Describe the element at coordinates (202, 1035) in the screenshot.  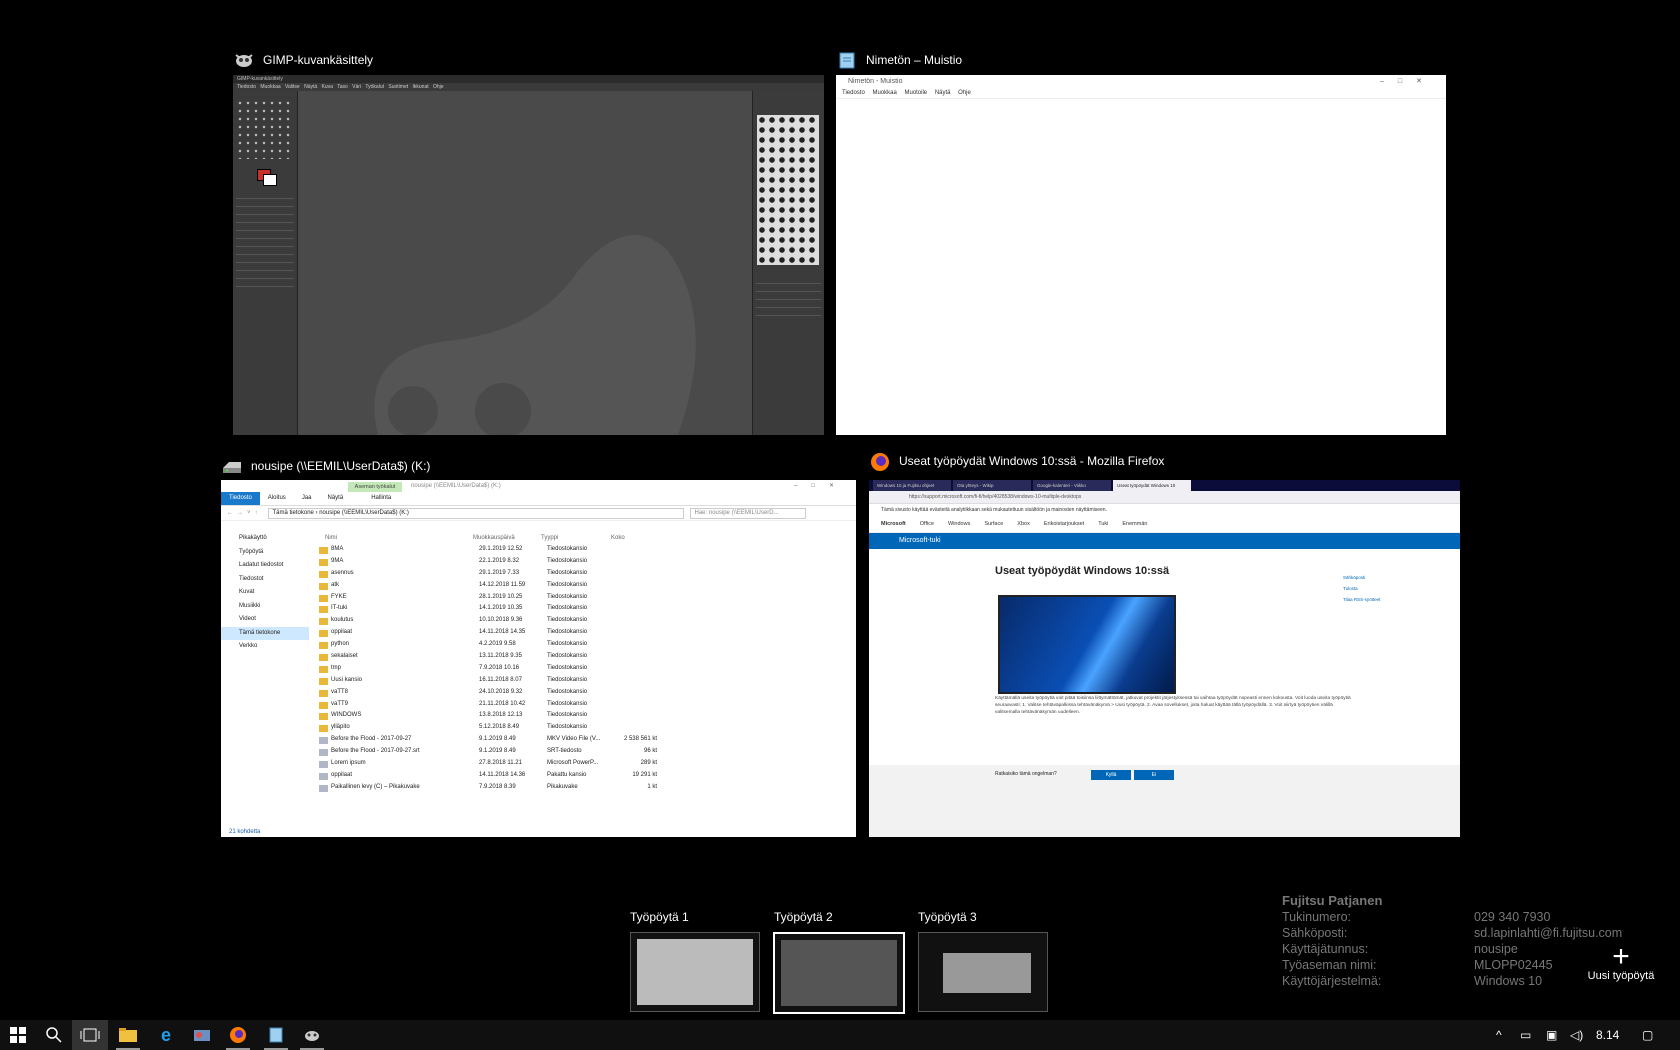
I see `app-taskbar-button` at that location.